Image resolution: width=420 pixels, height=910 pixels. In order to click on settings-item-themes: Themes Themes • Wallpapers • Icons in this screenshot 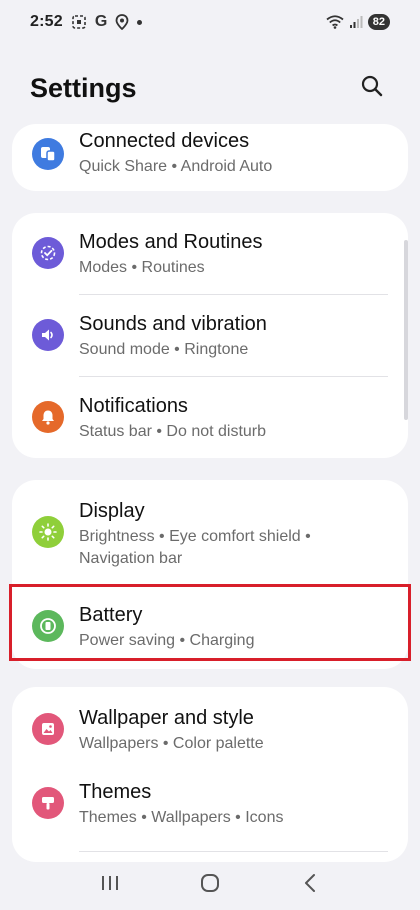, I will do `click(210, 815)`.